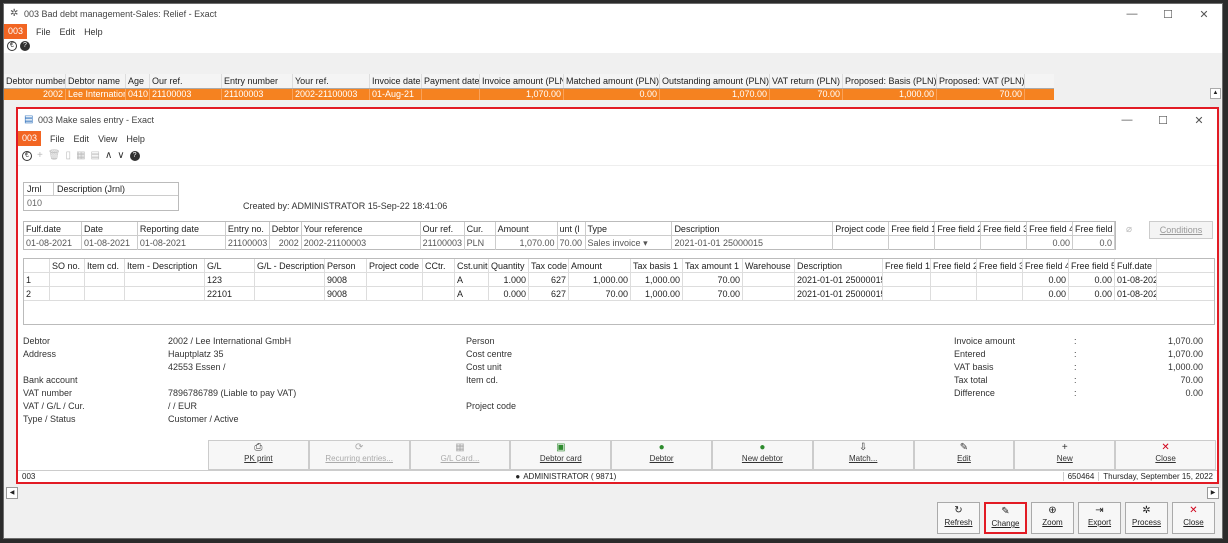  I want to click on debtor-button: ● Debtor, so click(661, 455).